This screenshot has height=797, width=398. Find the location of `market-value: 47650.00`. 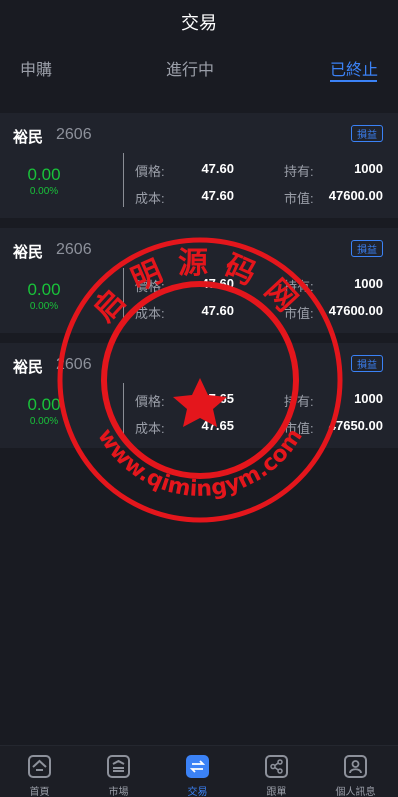

market-value: 47650.00 is located at coordinates (355, 425).